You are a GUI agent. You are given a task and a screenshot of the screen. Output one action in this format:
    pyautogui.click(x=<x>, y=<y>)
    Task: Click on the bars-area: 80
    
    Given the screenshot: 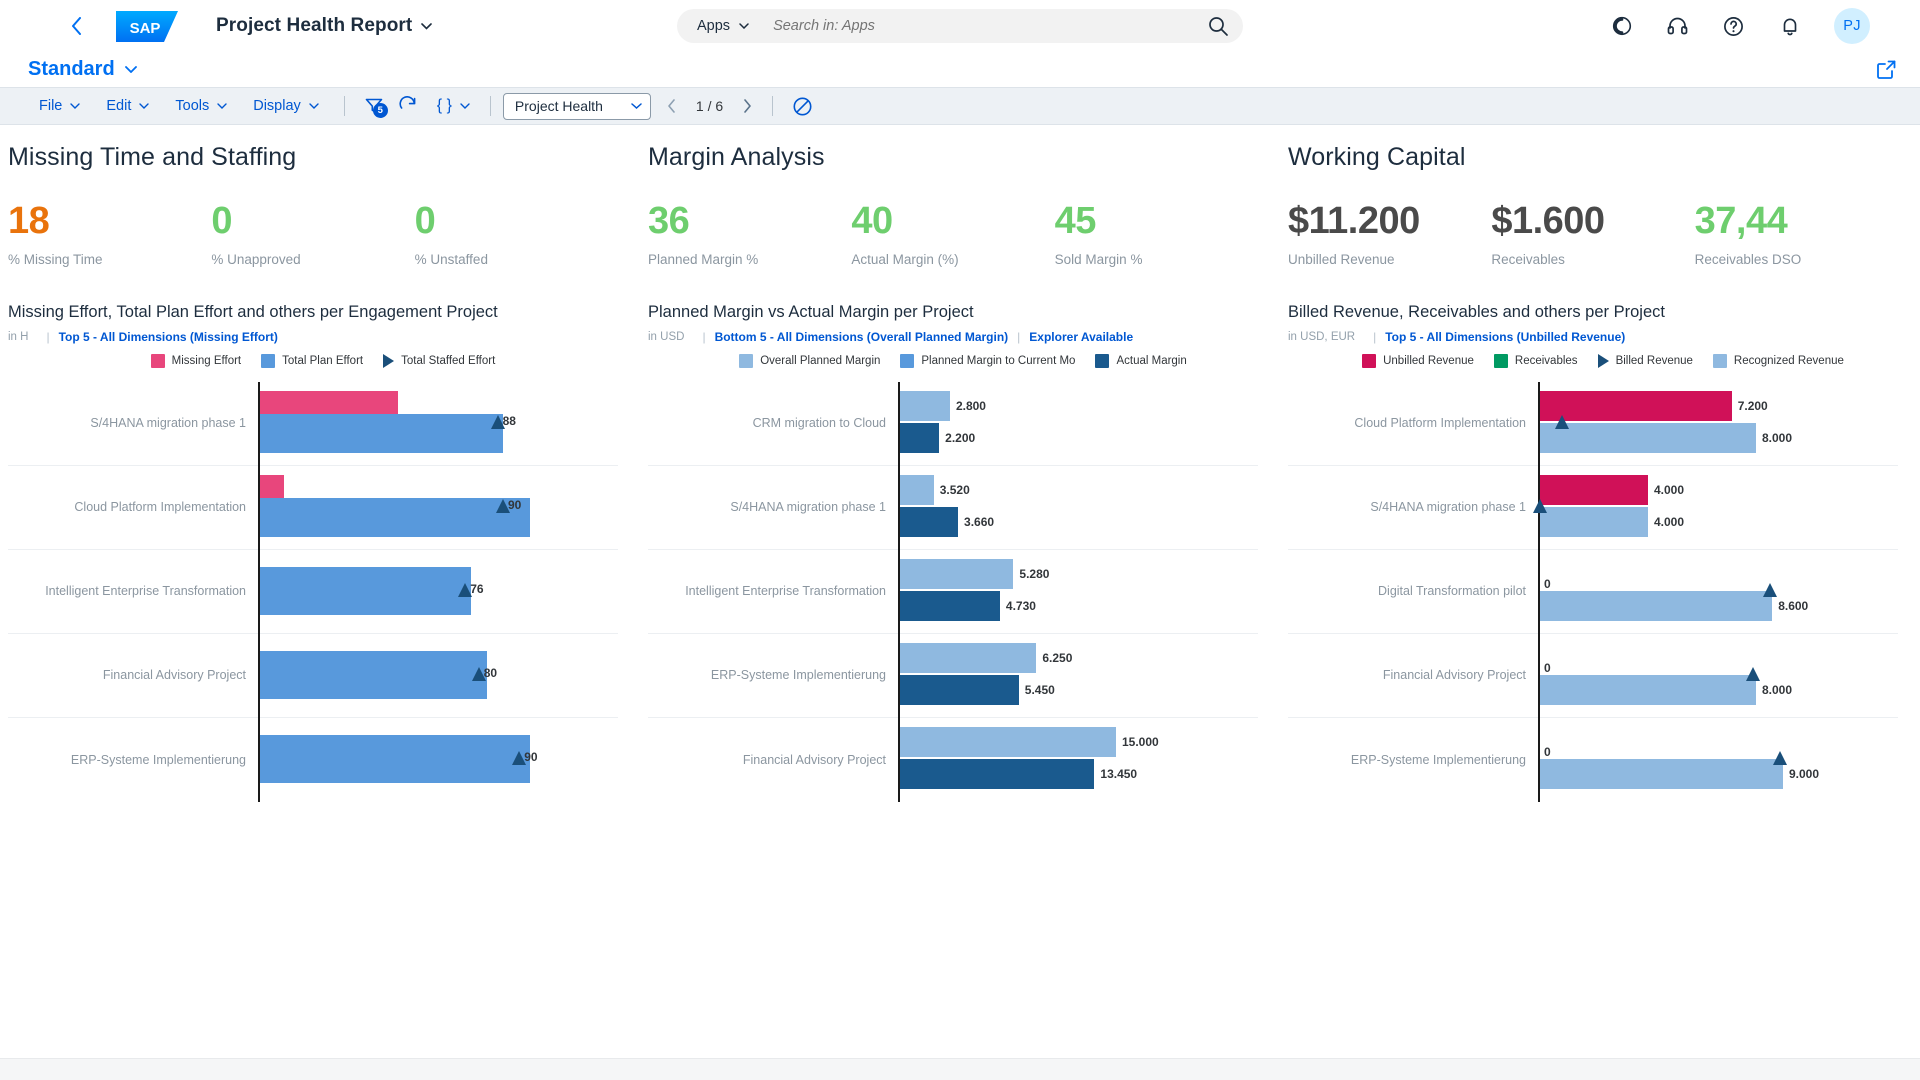 What is the action you would take?
    pyautogui.click(x=438, y=675)
    